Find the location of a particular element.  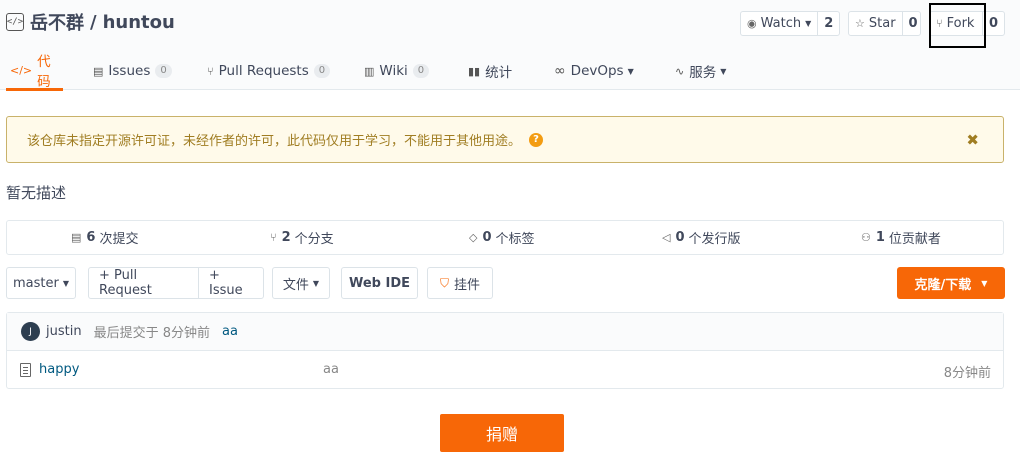

tab-wiki-label: Wiki is located at coordinates (393, 71).